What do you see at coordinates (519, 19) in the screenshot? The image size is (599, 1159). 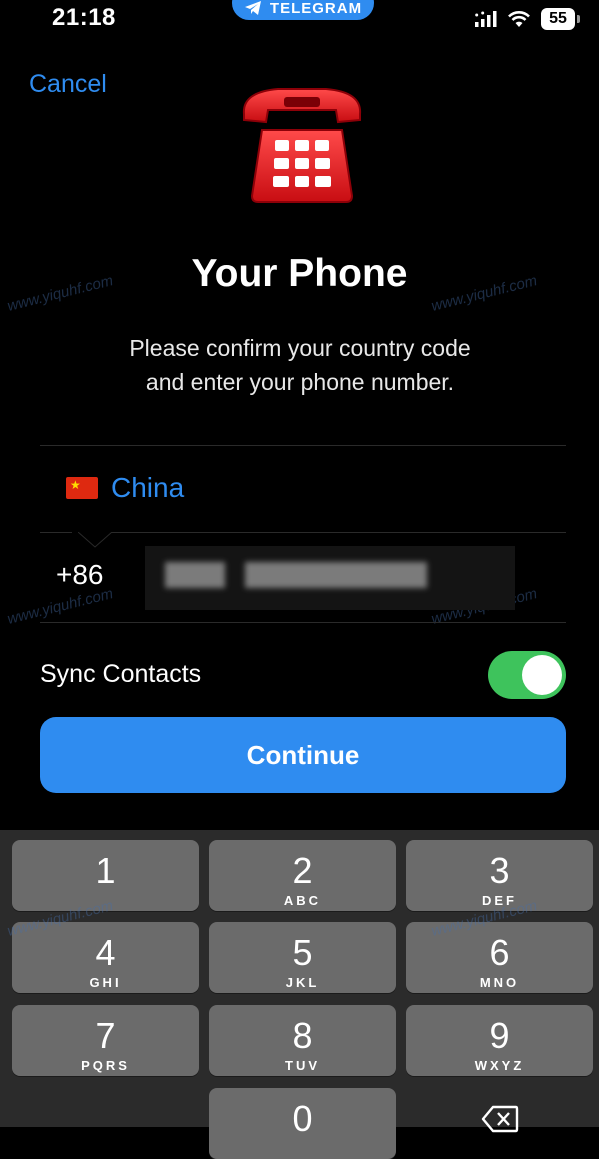 I see `wifi-icon` at bounding box center [519, 19].